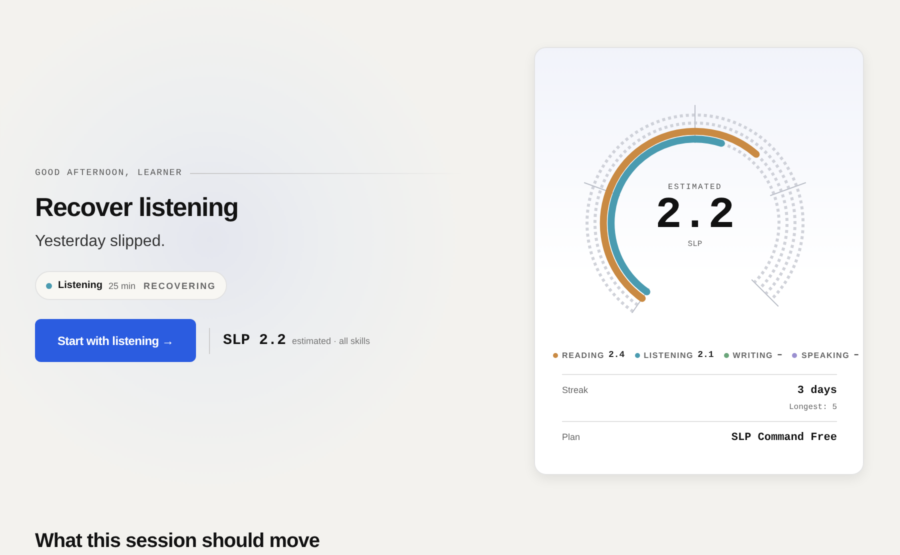  What do you see at coordinates (179, 285) in the screenshot?
I see `status-label: RECOVERING` at bounding box center [179, 285].